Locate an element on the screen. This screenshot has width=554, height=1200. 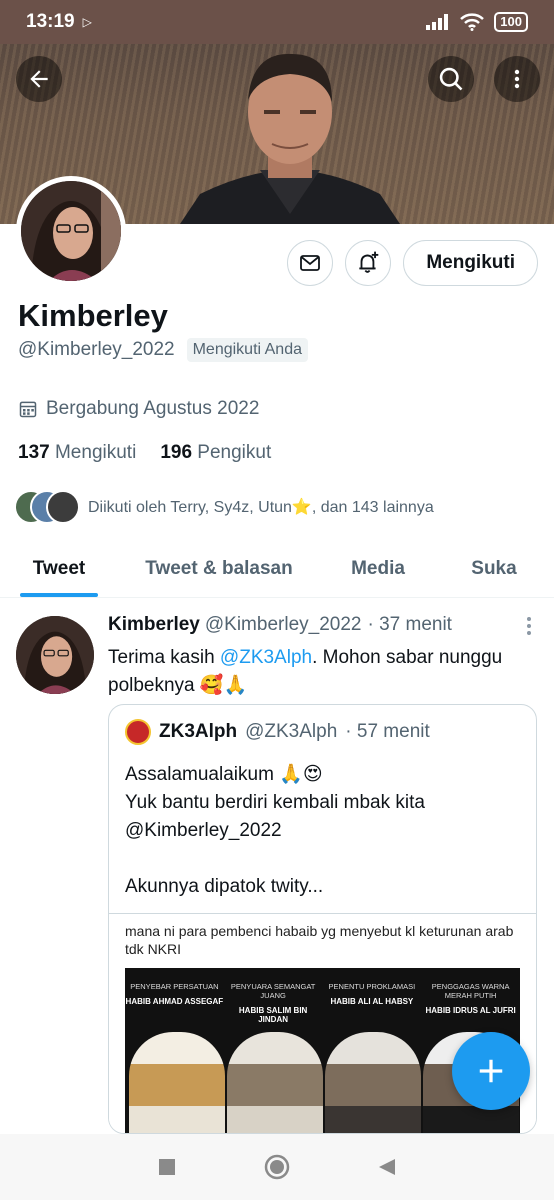
plus-icon is located at coordinates (491, 1071).